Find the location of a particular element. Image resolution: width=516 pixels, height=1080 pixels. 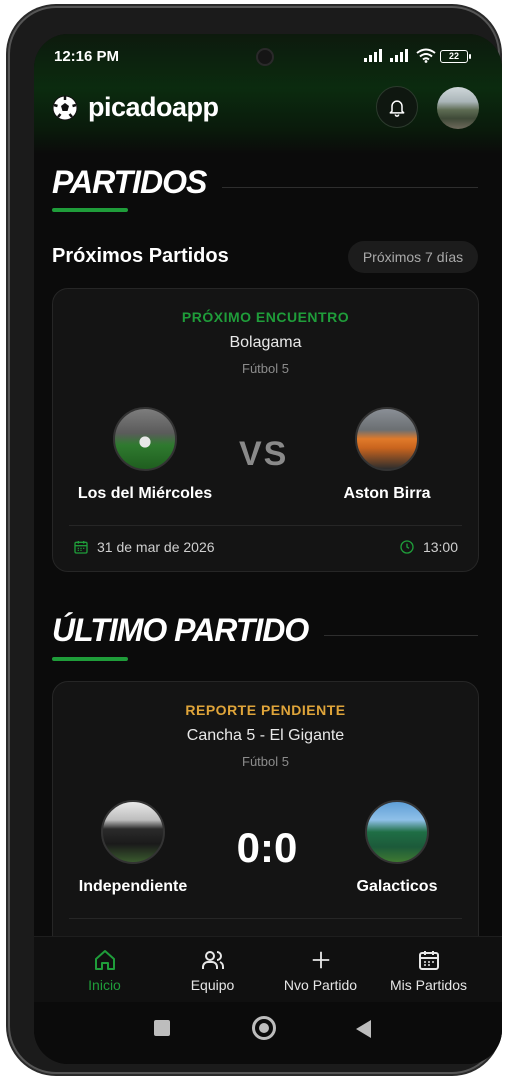

nav-label: Equipo is located at coordinates (212, 985).